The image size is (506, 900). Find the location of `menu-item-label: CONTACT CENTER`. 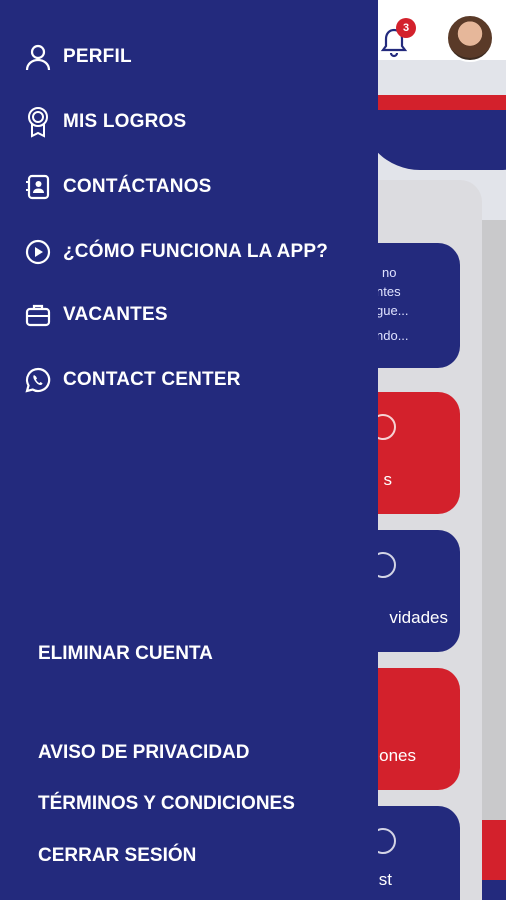

menu-item-label: CONTACT CENTER is located at coordinates (152, 379).